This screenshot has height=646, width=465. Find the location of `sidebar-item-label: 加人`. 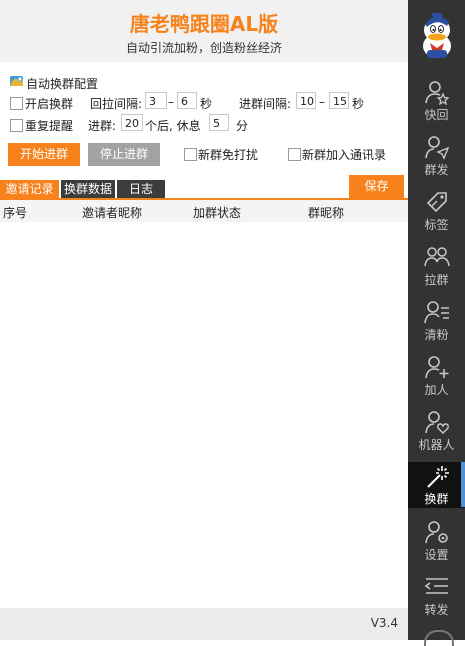

sidebar-item-label: 加人 is located at coordinates (436, 390).